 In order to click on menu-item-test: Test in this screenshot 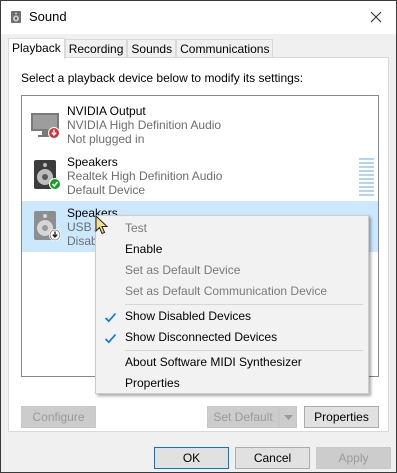, I will do `click(232, 228)`.